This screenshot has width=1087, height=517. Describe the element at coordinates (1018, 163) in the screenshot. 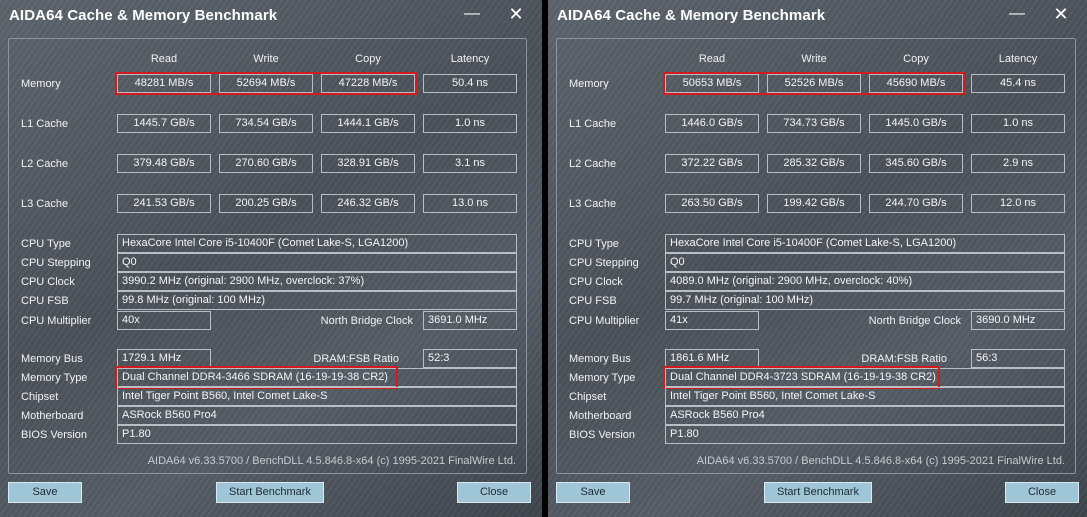

I see `l2-latency-value: 2.9 ns` at that location.